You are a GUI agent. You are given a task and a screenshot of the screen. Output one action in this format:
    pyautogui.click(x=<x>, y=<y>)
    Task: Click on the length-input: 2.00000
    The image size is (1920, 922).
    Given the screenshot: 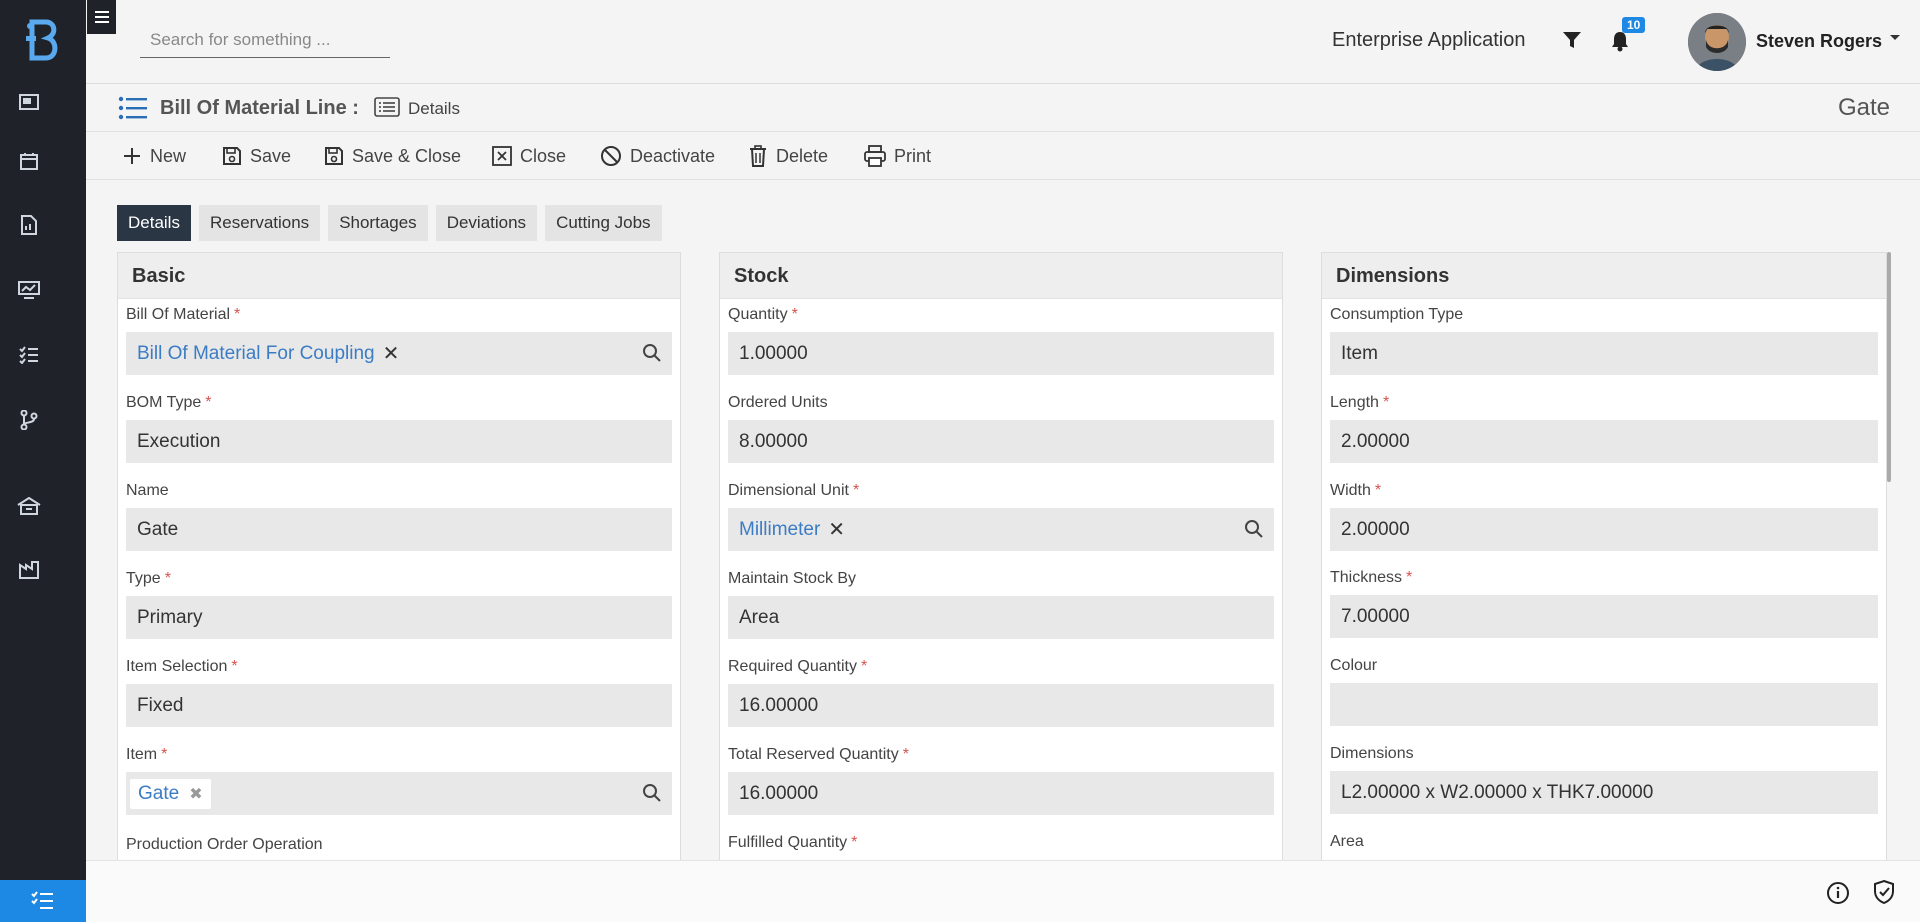 What is the action you would take?
    pyautogui.click(x=1604, y=441)
    